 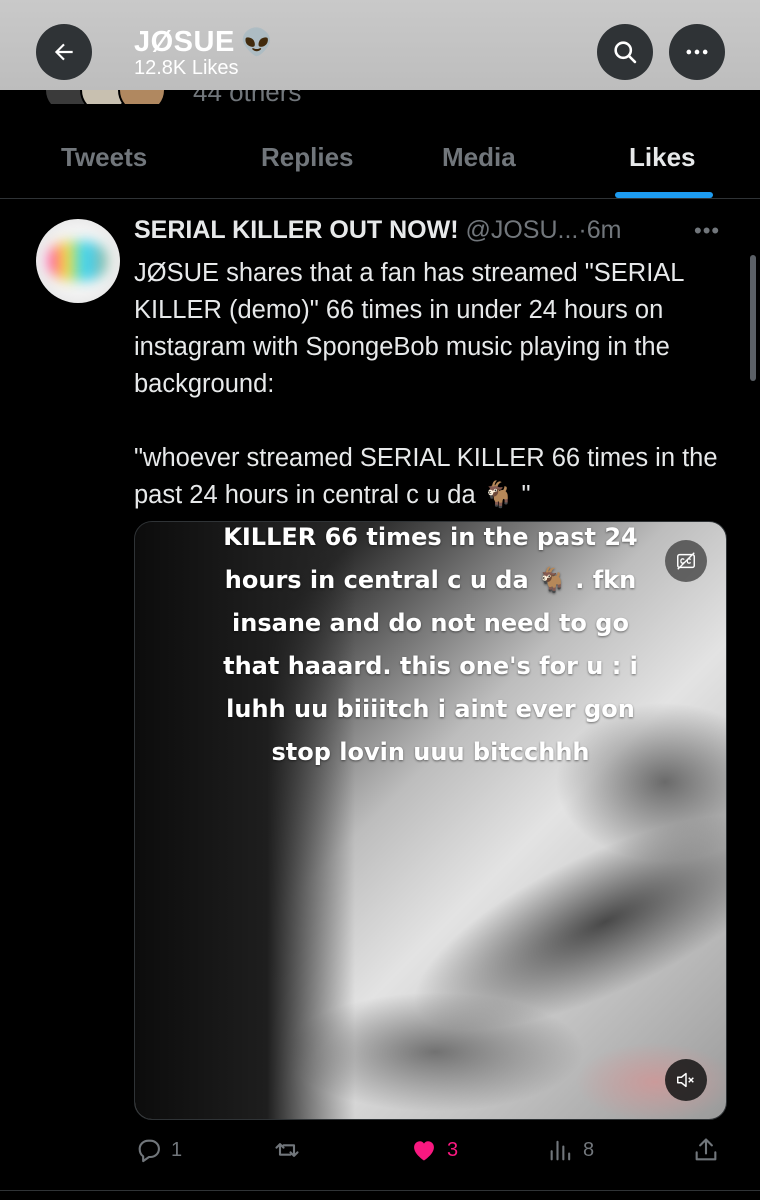 I want to click on avatar, so click(x=142, y=97).